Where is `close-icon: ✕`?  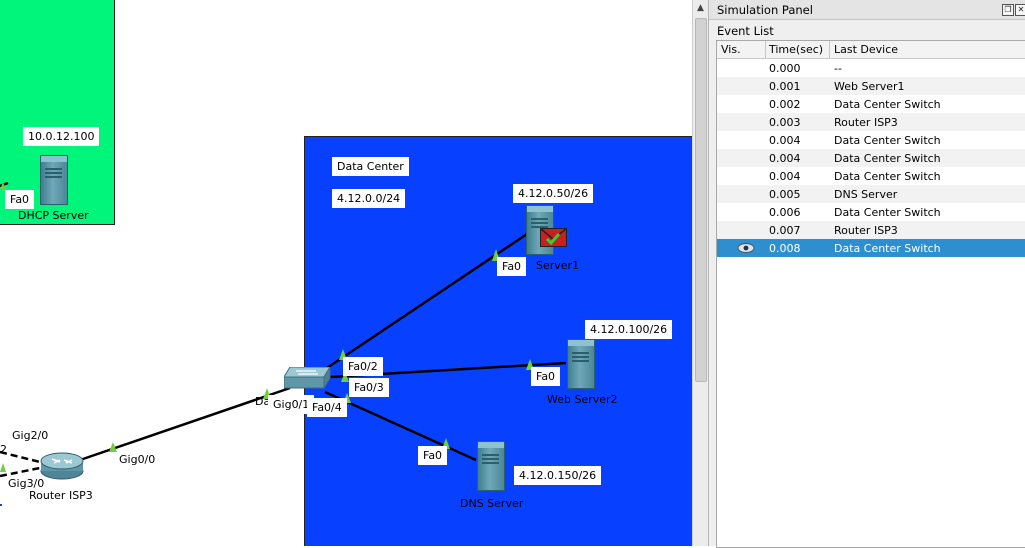 close-icon: ✕ is located at coordinates (1020, 10).